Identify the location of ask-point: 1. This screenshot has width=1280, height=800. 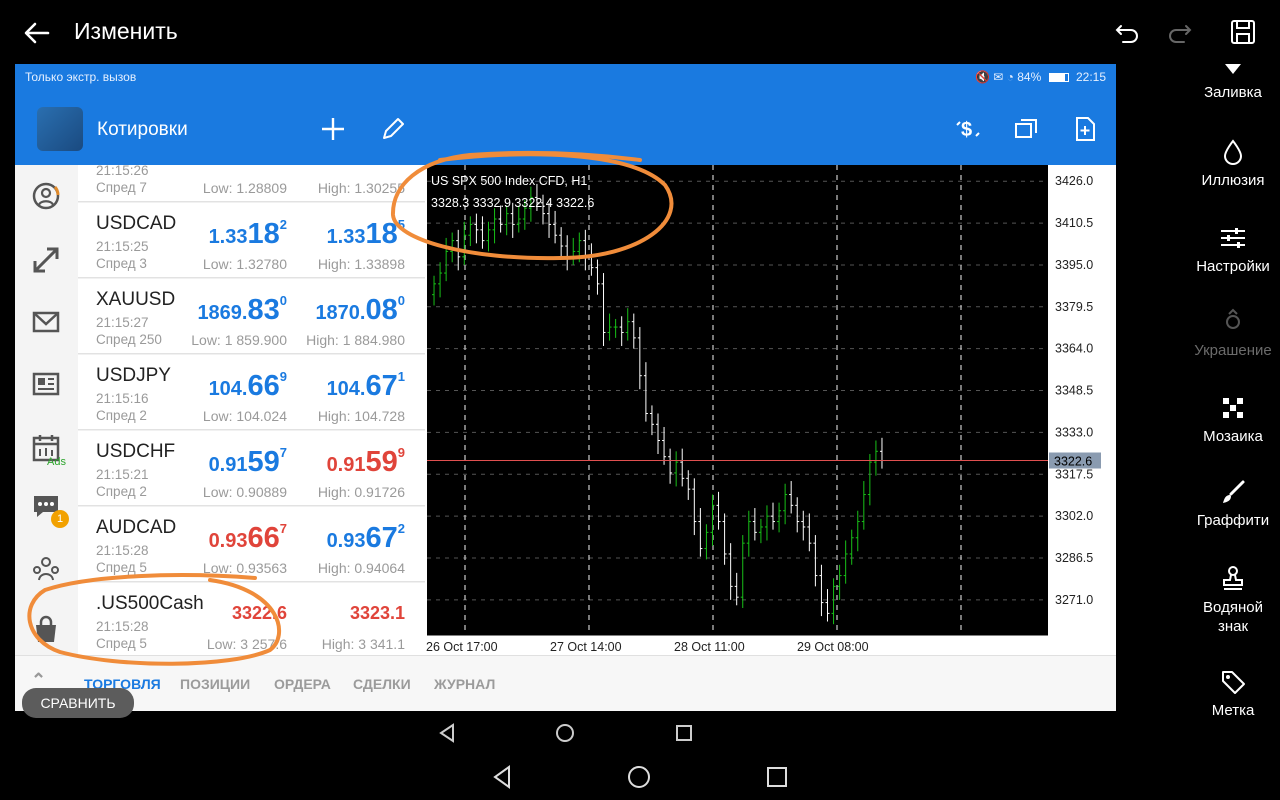
(401, 376).